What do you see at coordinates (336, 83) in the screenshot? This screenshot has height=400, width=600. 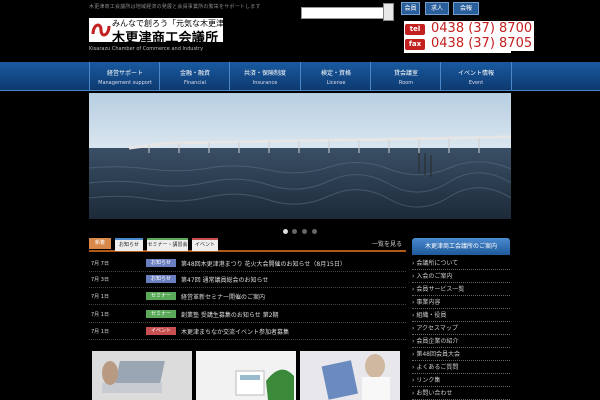 I see `nav-sublabel: License` at bounding box center [336, 83].